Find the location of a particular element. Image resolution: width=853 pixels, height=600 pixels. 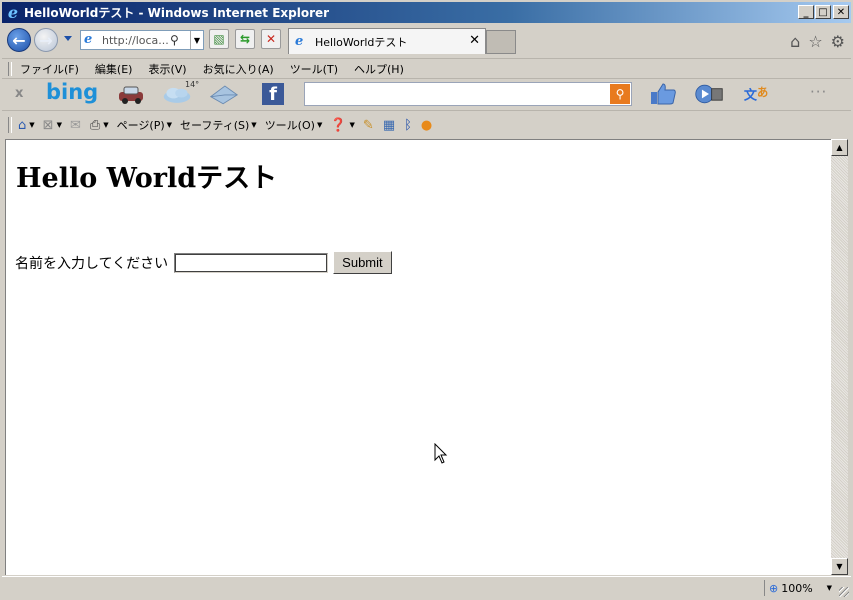

compatibility-icon: ▧ is located at coordinates (219, 39).